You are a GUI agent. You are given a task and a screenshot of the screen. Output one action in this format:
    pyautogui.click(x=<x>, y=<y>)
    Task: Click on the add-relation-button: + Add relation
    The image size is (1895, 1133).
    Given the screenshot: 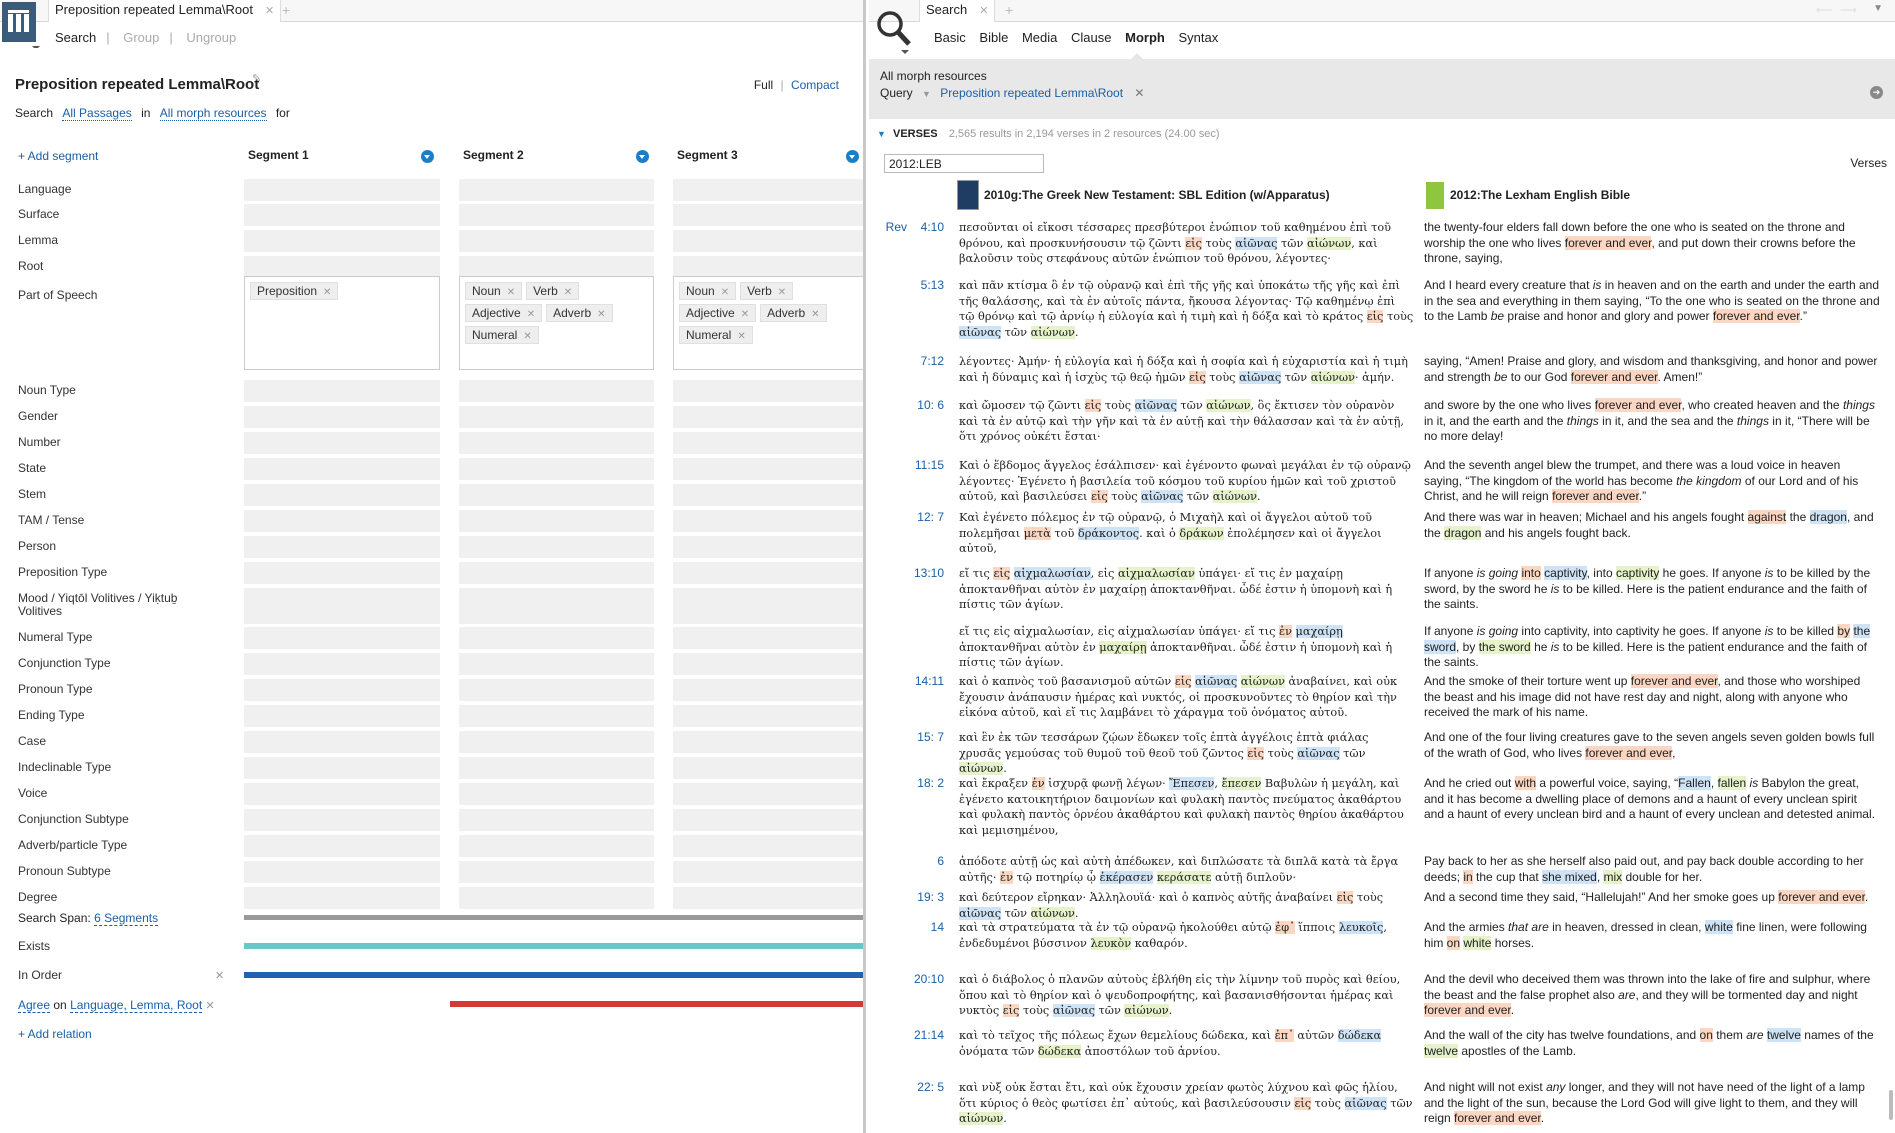 What is the action you would take?
    pyautogui.click(x=55, y=1034)
    